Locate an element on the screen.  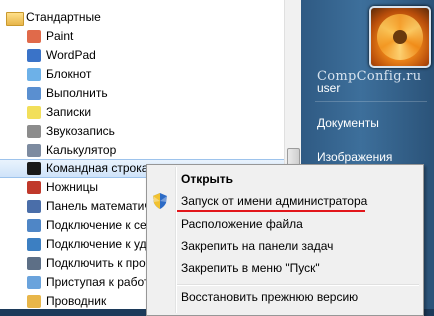
calculator-icon is located at coordinates (34, 150).